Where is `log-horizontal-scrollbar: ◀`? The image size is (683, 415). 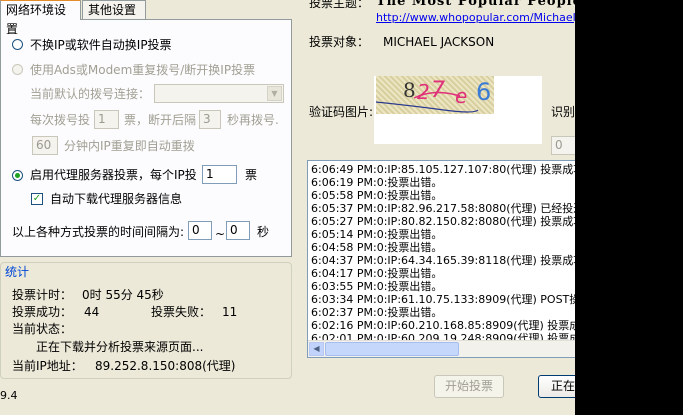
log-horizontal-scrollbar: ◀ is located at coordinates (442, 348).